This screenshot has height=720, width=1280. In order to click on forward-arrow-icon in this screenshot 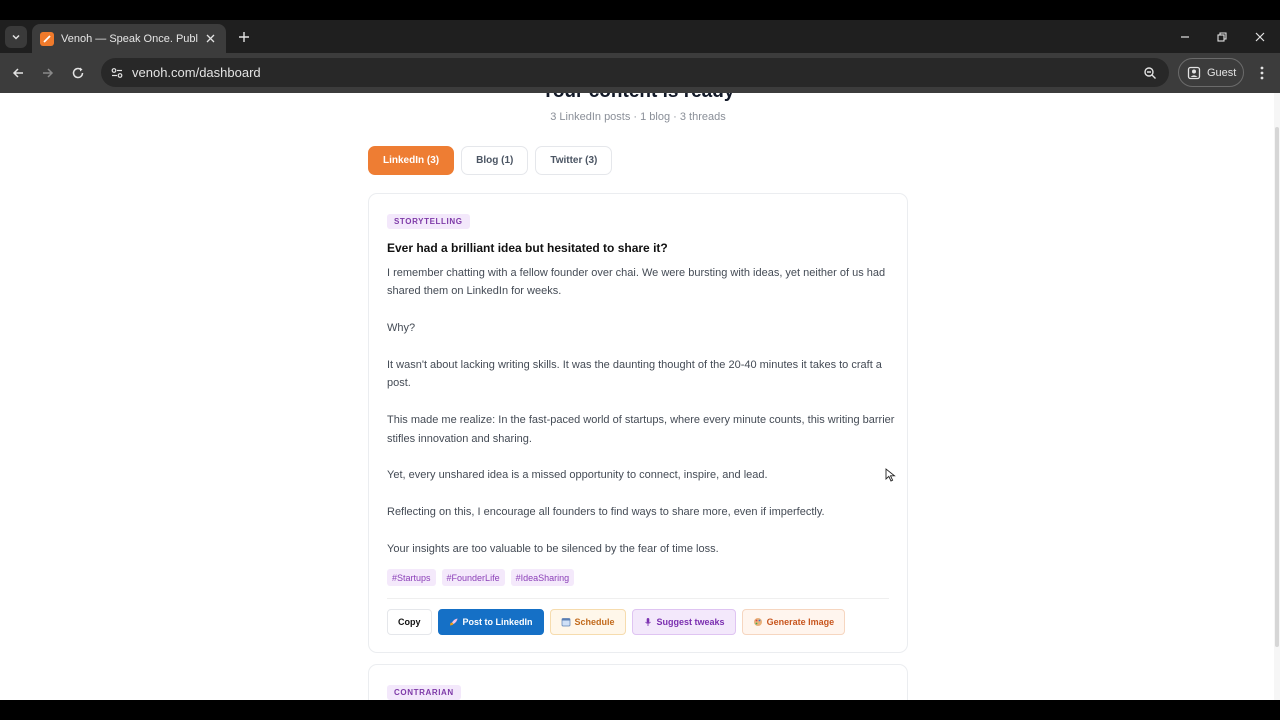, I will do `click(48, 73)`.